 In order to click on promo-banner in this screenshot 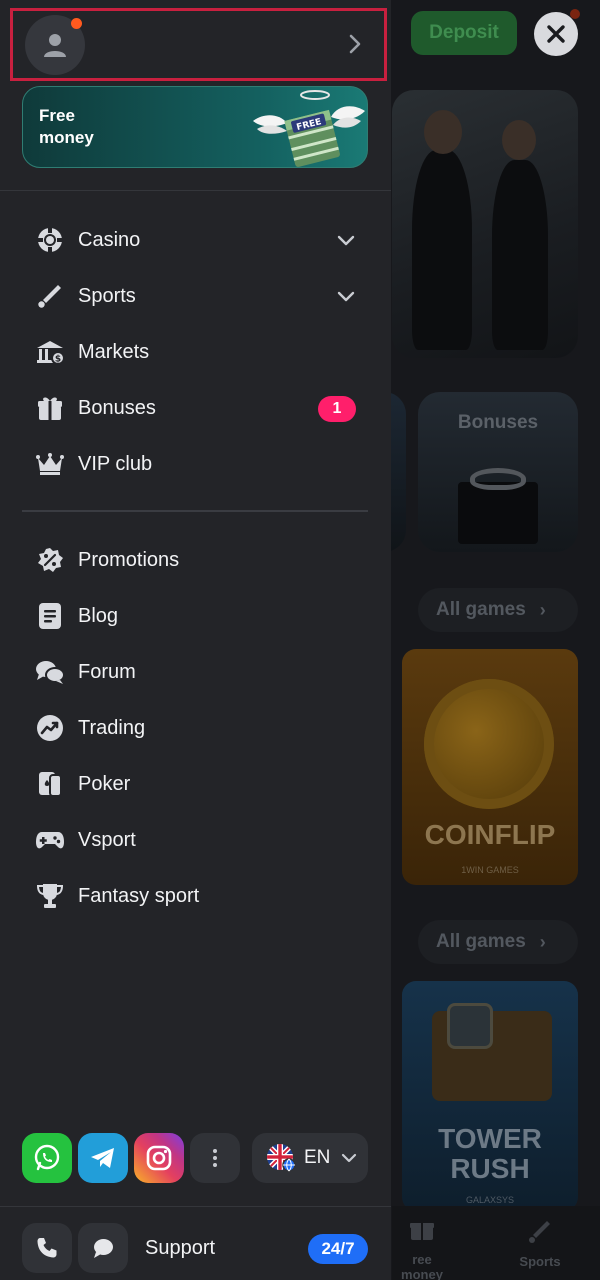, I will do `click(485, 224)`.